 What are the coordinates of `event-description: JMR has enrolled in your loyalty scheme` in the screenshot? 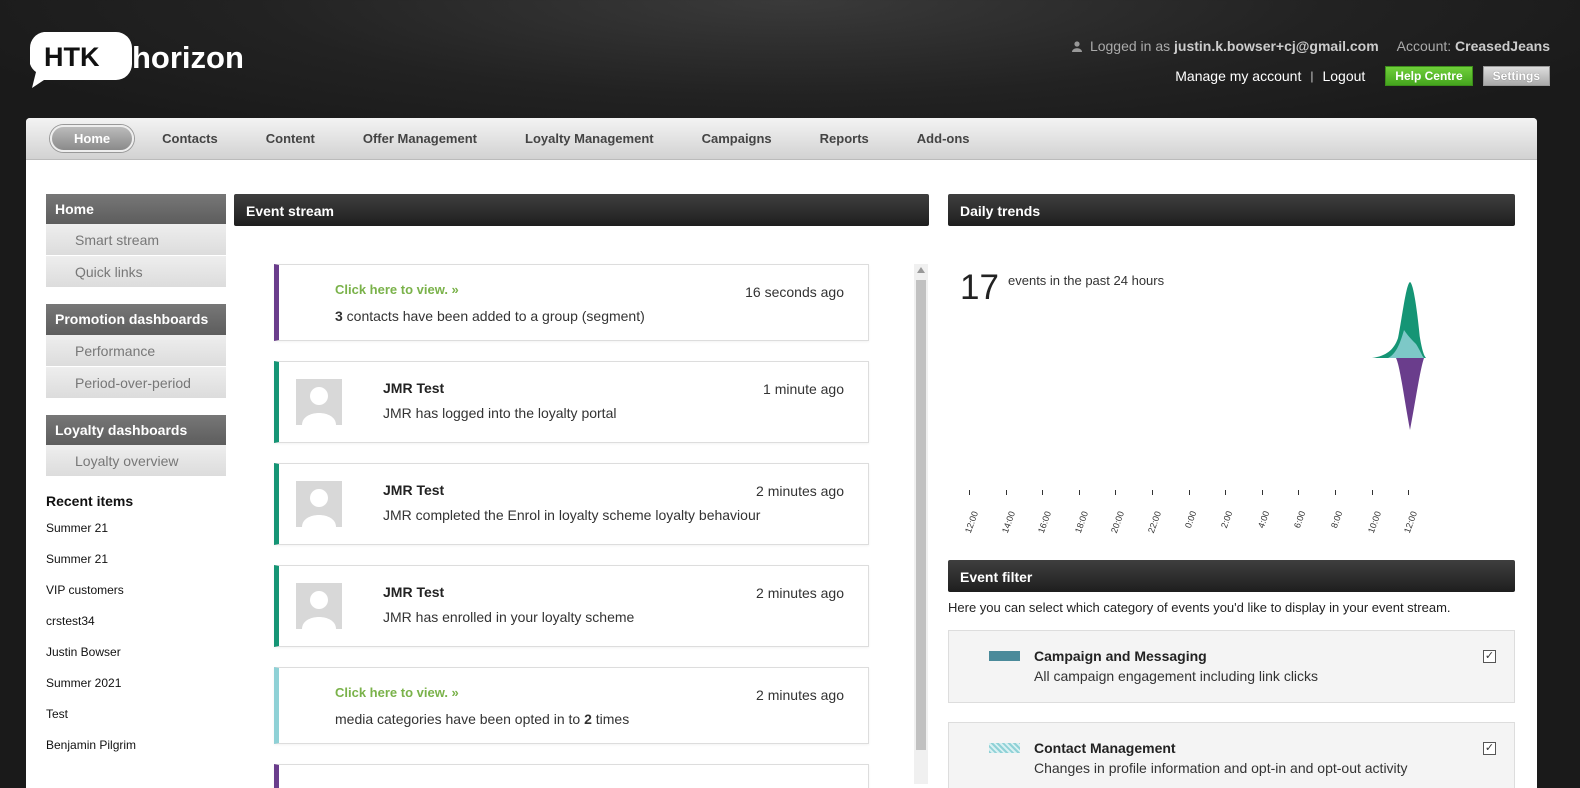 It's located at (509, 617).